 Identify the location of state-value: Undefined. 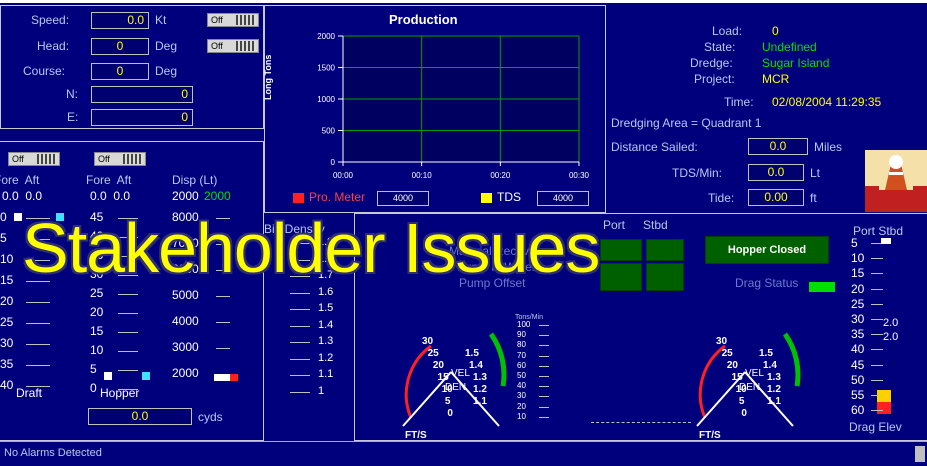
(789, 47).